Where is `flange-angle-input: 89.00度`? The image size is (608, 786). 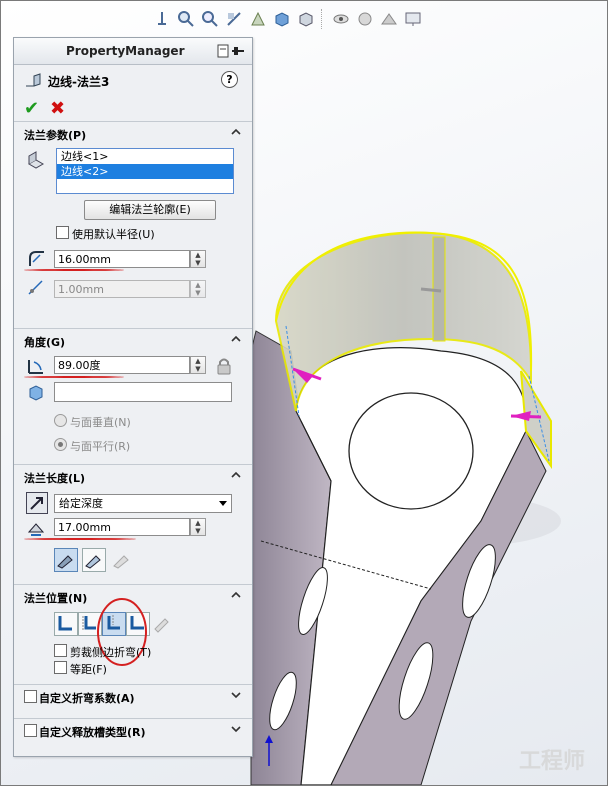 flange-angle-input: 89.00度 is located at coordinates (122, 365).